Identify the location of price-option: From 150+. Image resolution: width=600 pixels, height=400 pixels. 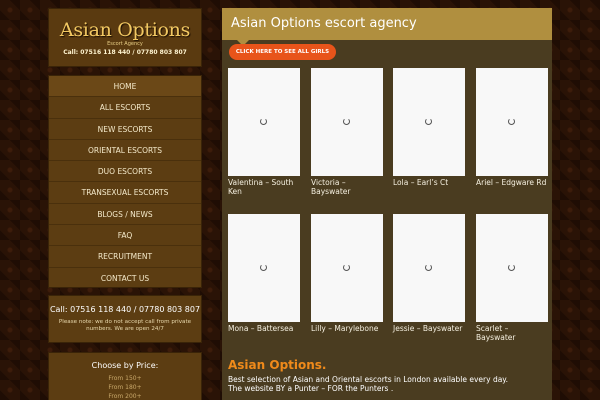
(125, 378).